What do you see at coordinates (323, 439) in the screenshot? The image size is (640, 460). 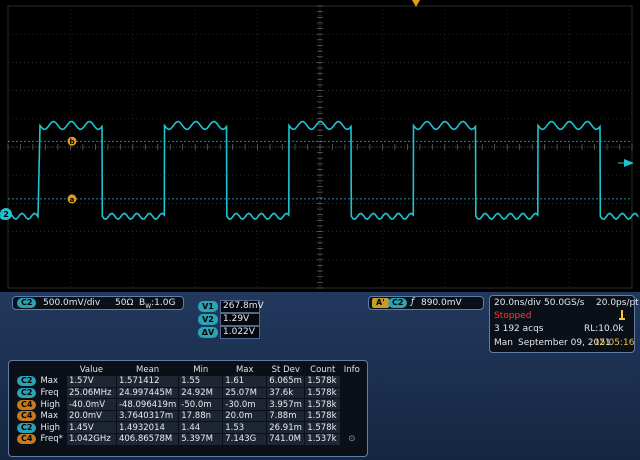 I see `measurement-count: 1.537k` at bounding box center [323, 439].